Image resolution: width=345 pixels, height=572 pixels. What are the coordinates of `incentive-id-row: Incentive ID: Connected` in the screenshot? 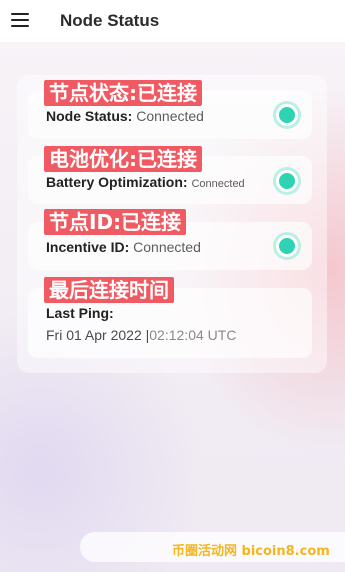 It's located at (123, 247).